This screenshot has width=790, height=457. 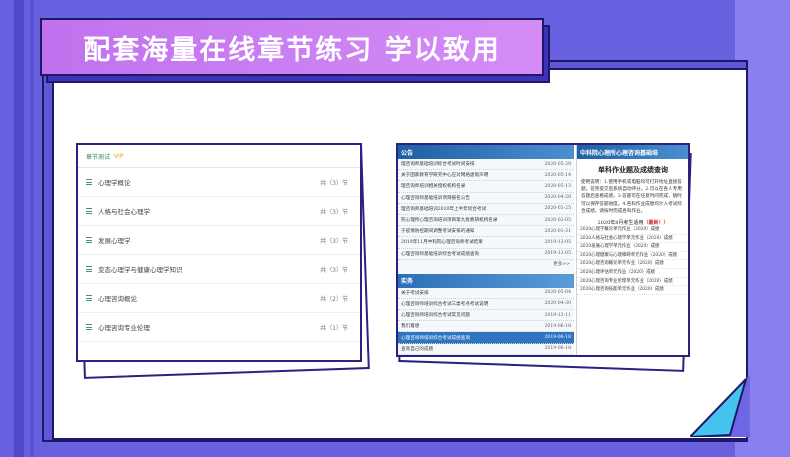 What do you see at coordinates (32, 228) in the screenshot?
I see `left-stripe-thin` at bounding box center [32, 228].